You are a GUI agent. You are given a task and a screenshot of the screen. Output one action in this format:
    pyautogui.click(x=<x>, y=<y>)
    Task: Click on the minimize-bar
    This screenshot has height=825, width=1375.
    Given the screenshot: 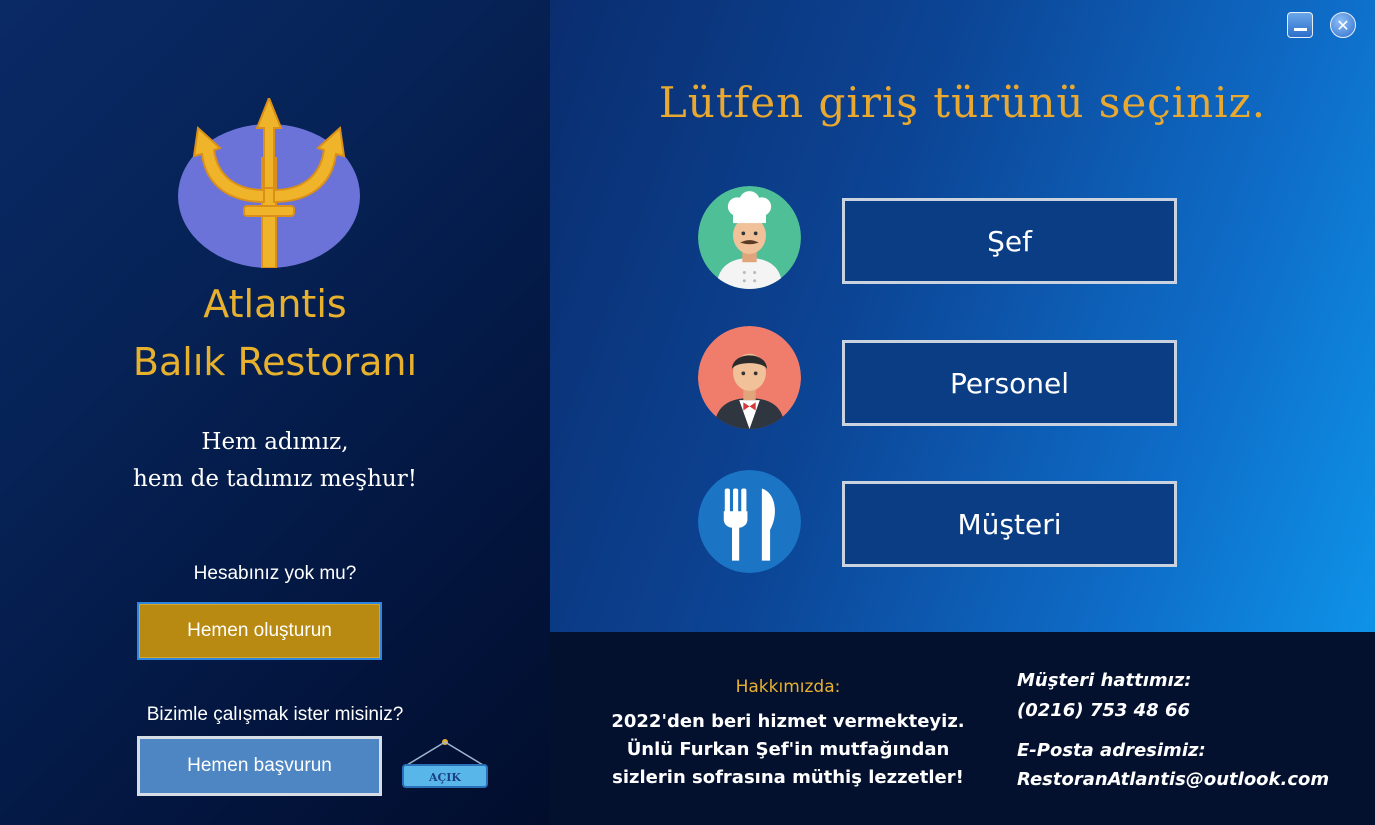 What is the action you would take?
    pyautogui.click(x=1300, y=29)
    